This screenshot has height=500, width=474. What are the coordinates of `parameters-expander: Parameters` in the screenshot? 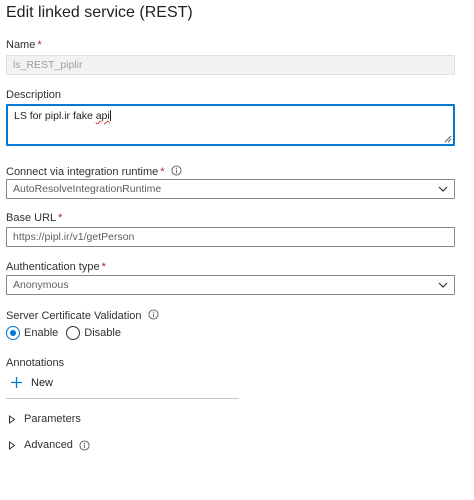 It's located at (44, 419).